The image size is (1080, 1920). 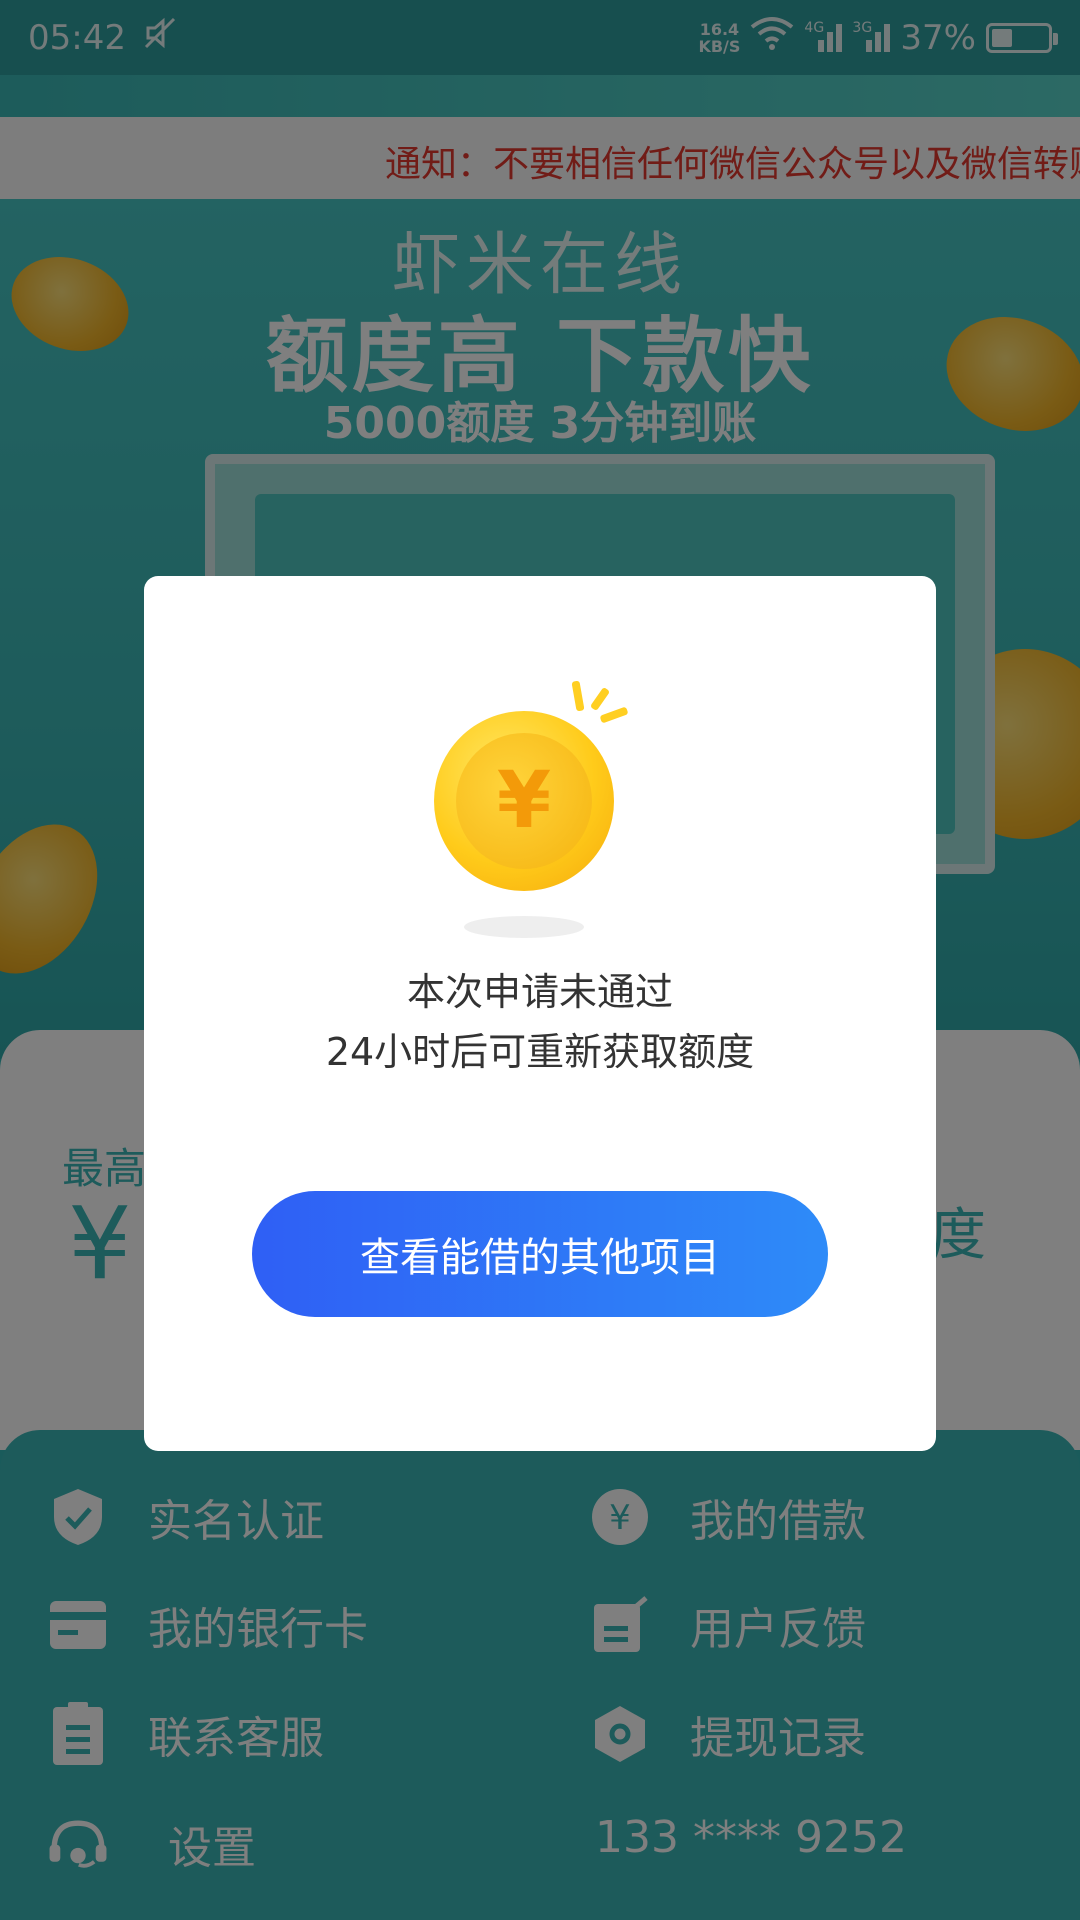 What do you see at coordinates (540, 1052) in the screenshot?
I see `result-message-detail: 24小时后可重新获取额度` at bounding box center [540, 1052].